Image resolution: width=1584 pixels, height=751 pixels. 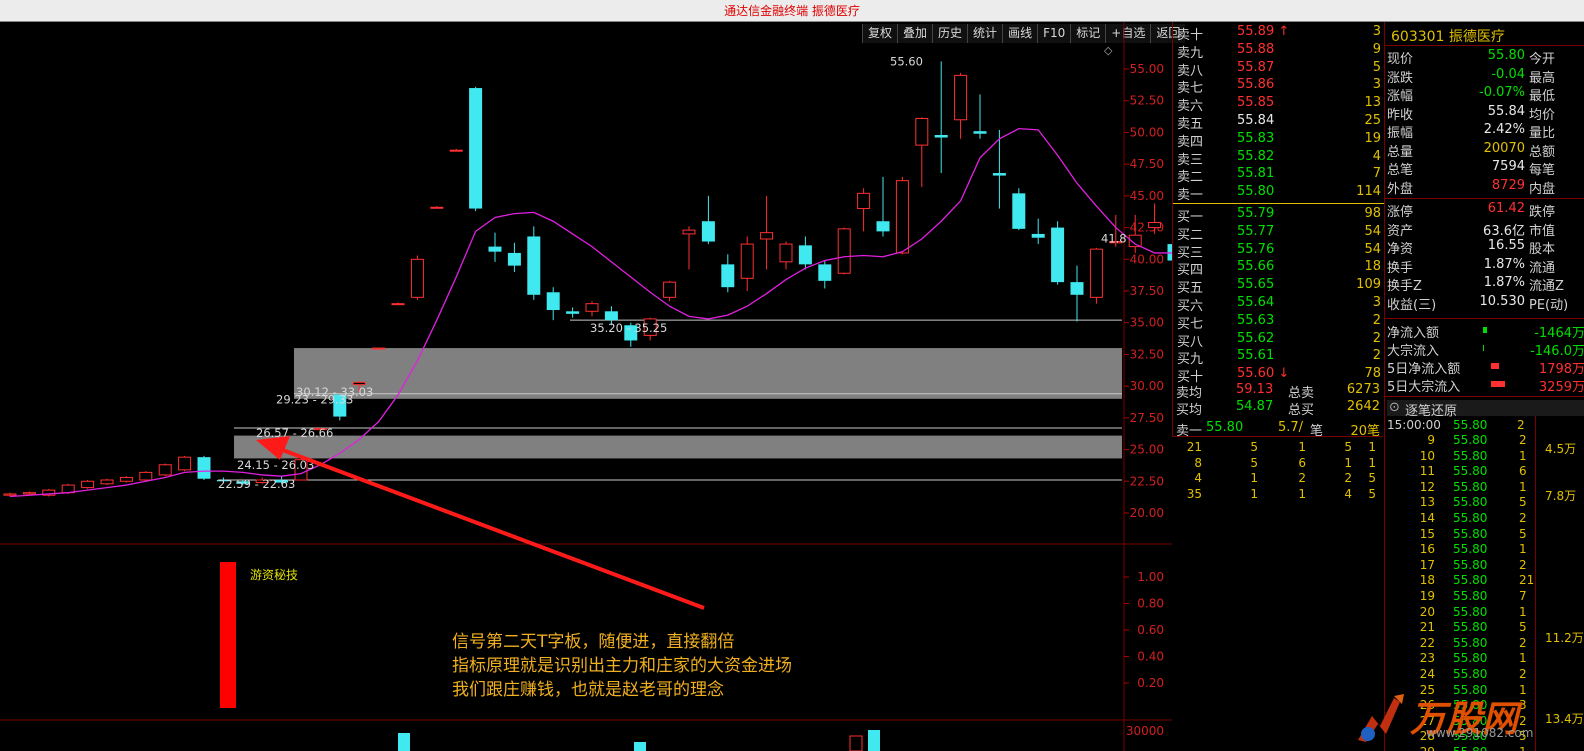 I want to click on price-annotation: 24.15 - 26.03, so click(x=275, y=465).